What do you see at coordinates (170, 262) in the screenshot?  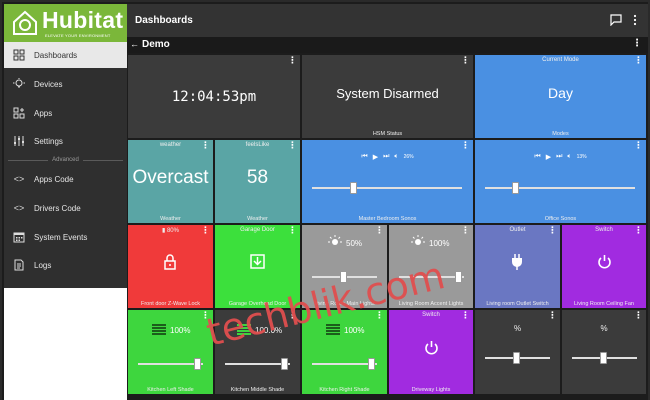 I see `lock-icon` at bounding box center [170, 262].